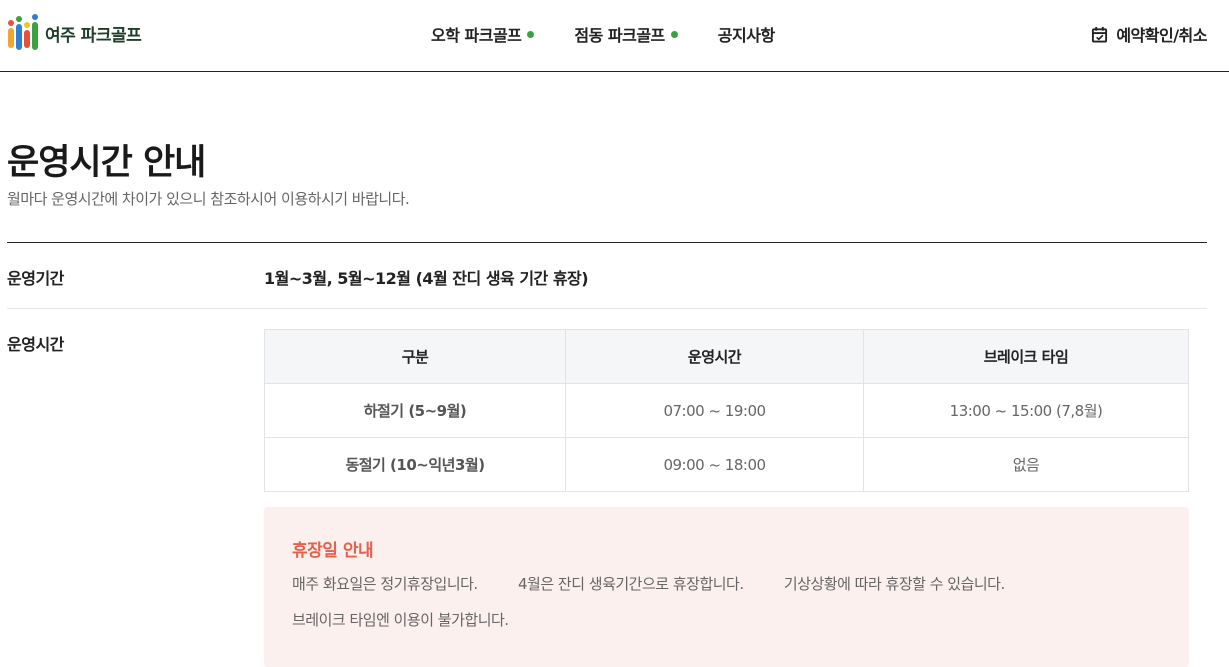 The height and width of the screenshot is (667, 1229). I want to click on nav-notice: 공지사항, so click(746, 34).